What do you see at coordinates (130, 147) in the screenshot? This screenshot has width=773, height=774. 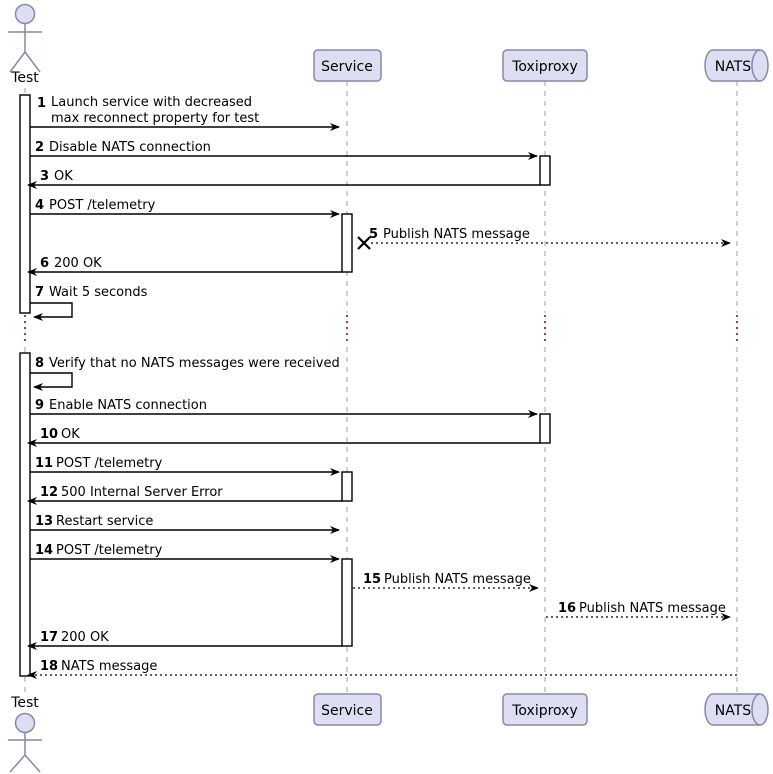 I see `message-2-label: Disable NATS connection` at bounding box center [130, 147].